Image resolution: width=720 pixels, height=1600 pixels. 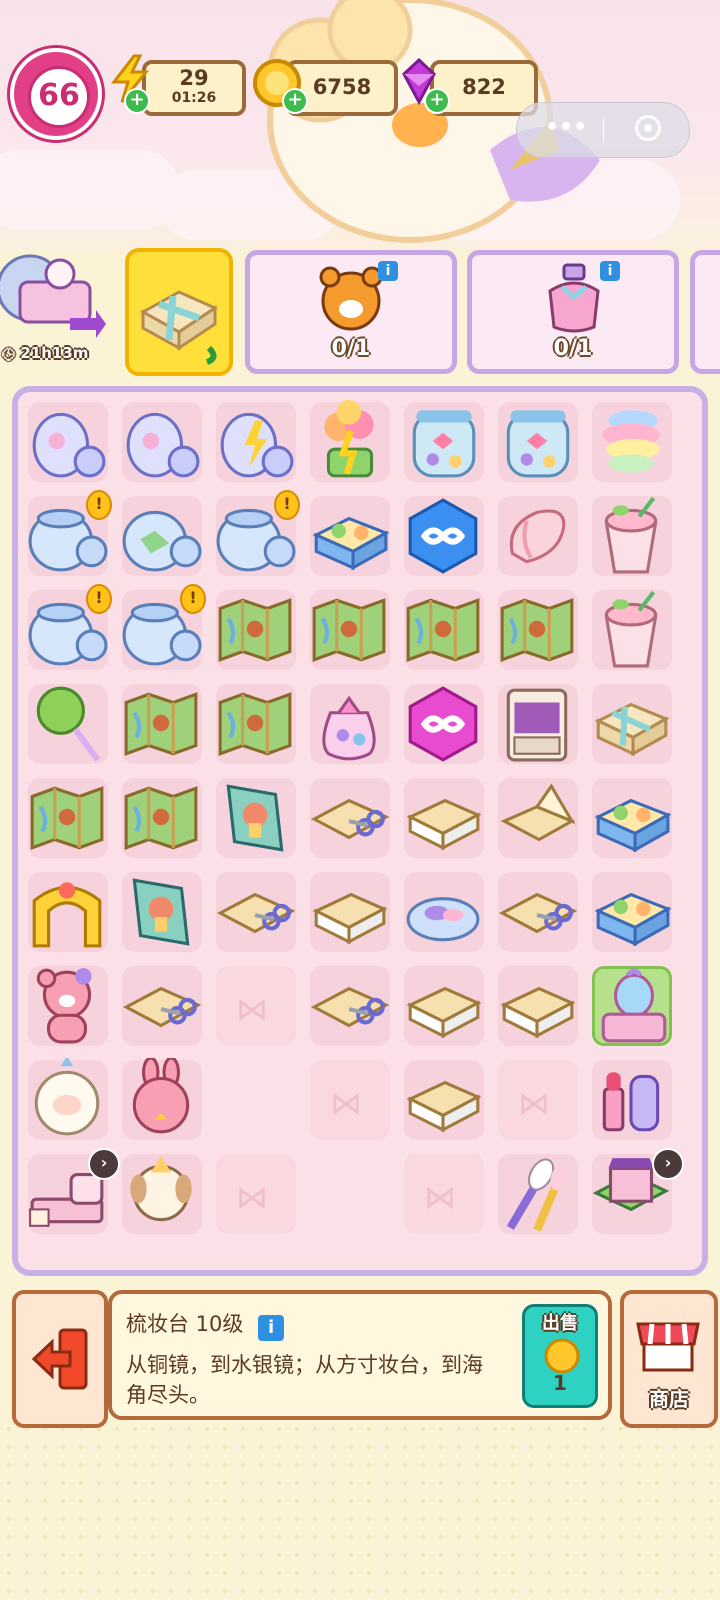 I want to click on mint-jar-icon, so click(x=162, y=541).